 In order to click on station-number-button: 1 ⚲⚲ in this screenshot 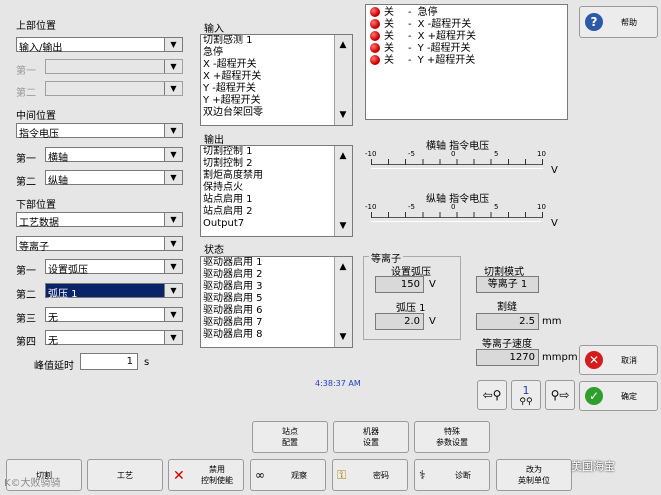, I will do `click(526, 395)`.